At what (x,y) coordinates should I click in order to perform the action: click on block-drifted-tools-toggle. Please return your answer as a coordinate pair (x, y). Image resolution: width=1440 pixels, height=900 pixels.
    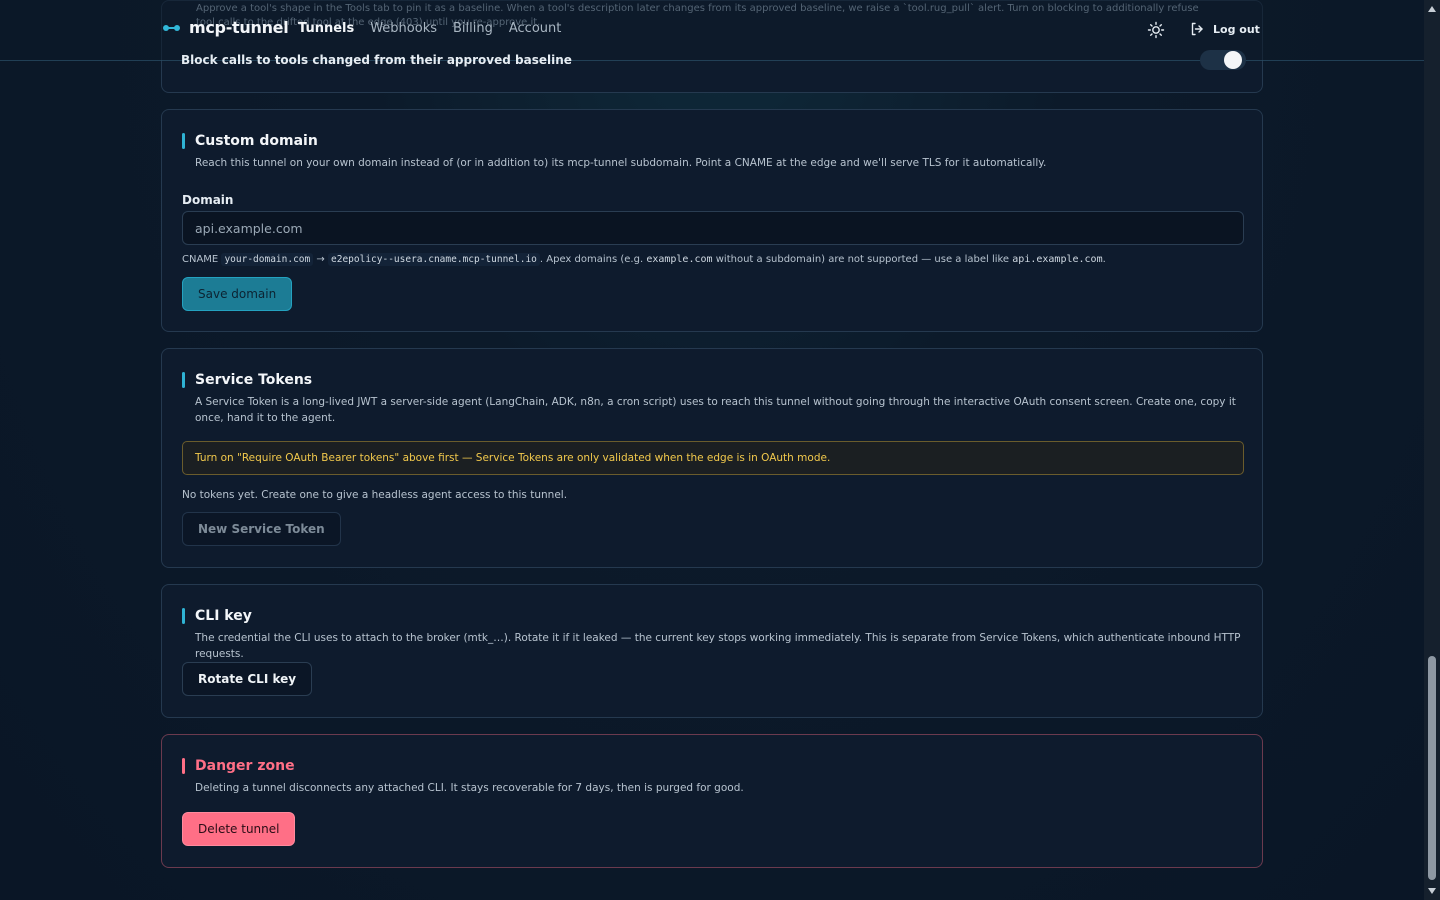
    Looking at the image, I should click on (1223, 60).